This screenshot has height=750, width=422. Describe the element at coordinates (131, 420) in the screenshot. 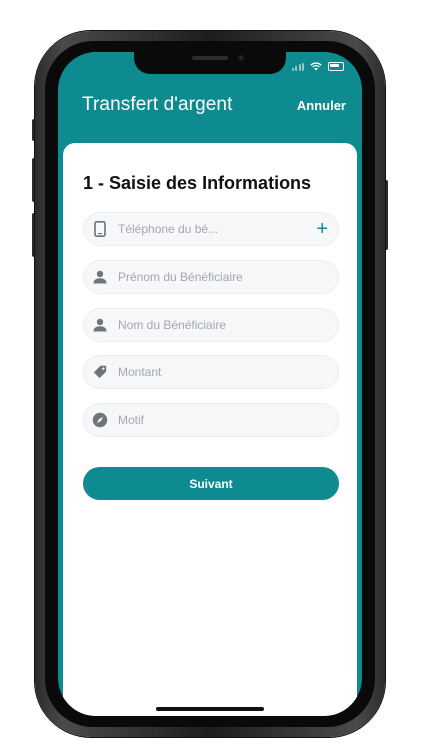

I see `reason-placeholder: Motif` at that location.